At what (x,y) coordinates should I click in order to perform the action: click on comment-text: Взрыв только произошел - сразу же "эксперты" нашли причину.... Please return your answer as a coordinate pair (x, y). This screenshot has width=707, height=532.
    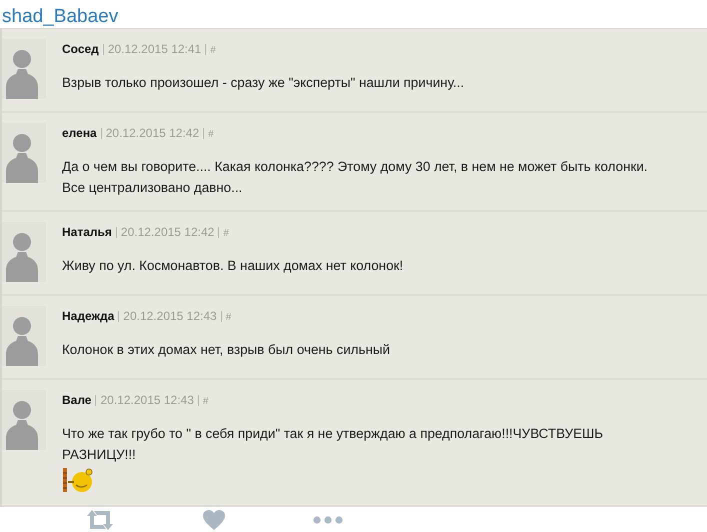
    Looking at the image, I should click on (263, 83).